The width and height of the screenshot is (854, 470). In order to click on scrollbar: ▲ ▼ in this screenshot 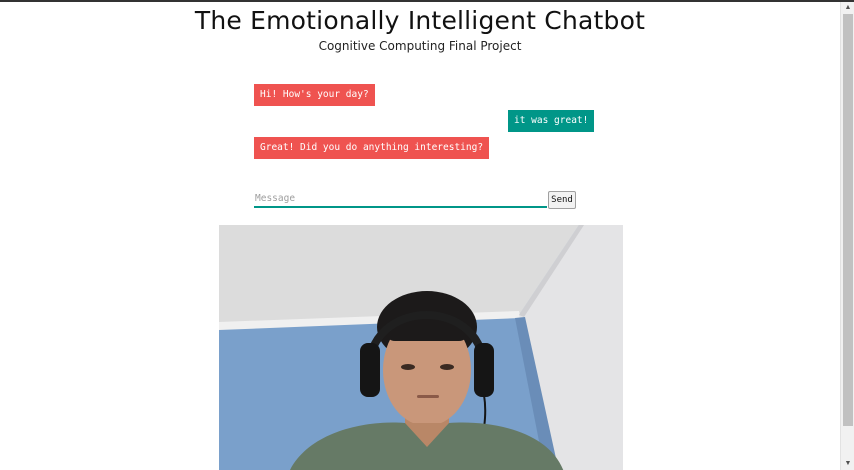, I will do `click(847, 236)`.